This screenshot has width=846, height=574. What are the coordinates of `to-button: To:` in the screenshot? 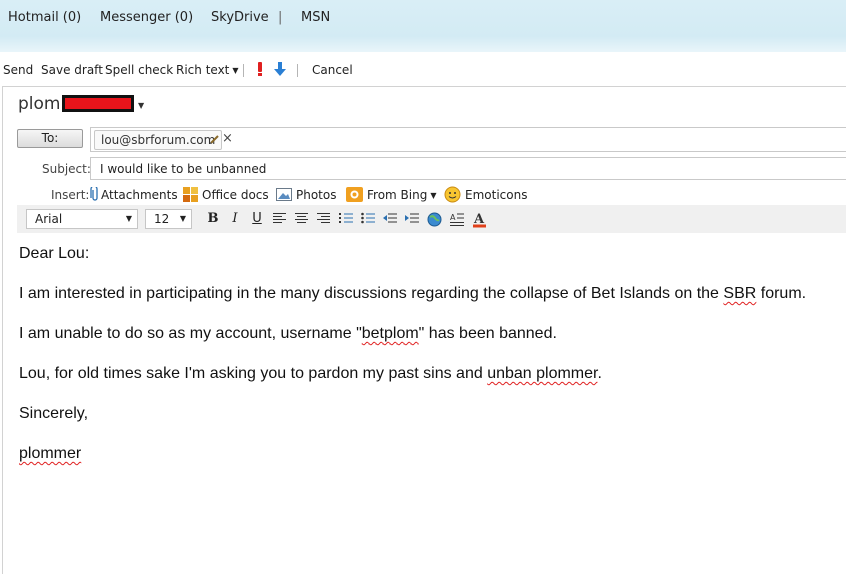 It's located at (50, 138).